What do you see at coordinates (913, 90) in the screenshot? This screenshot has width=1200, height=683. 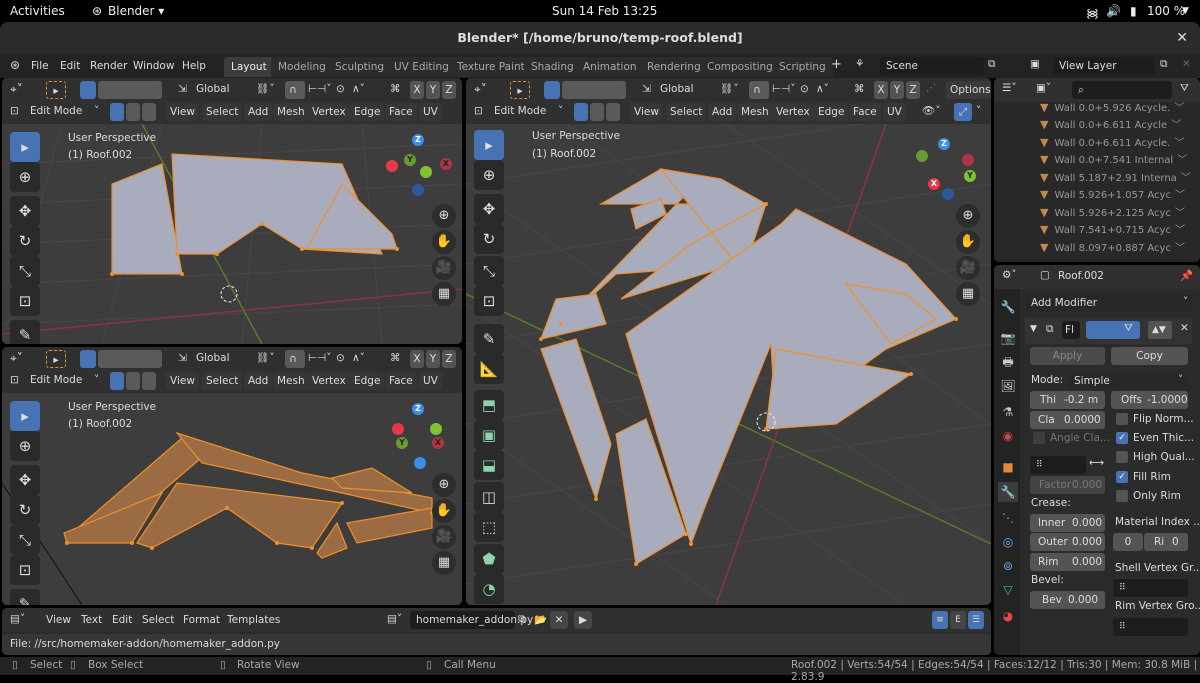 I see `mirror-z-toggle: Z` at bounding box center [913, 90].